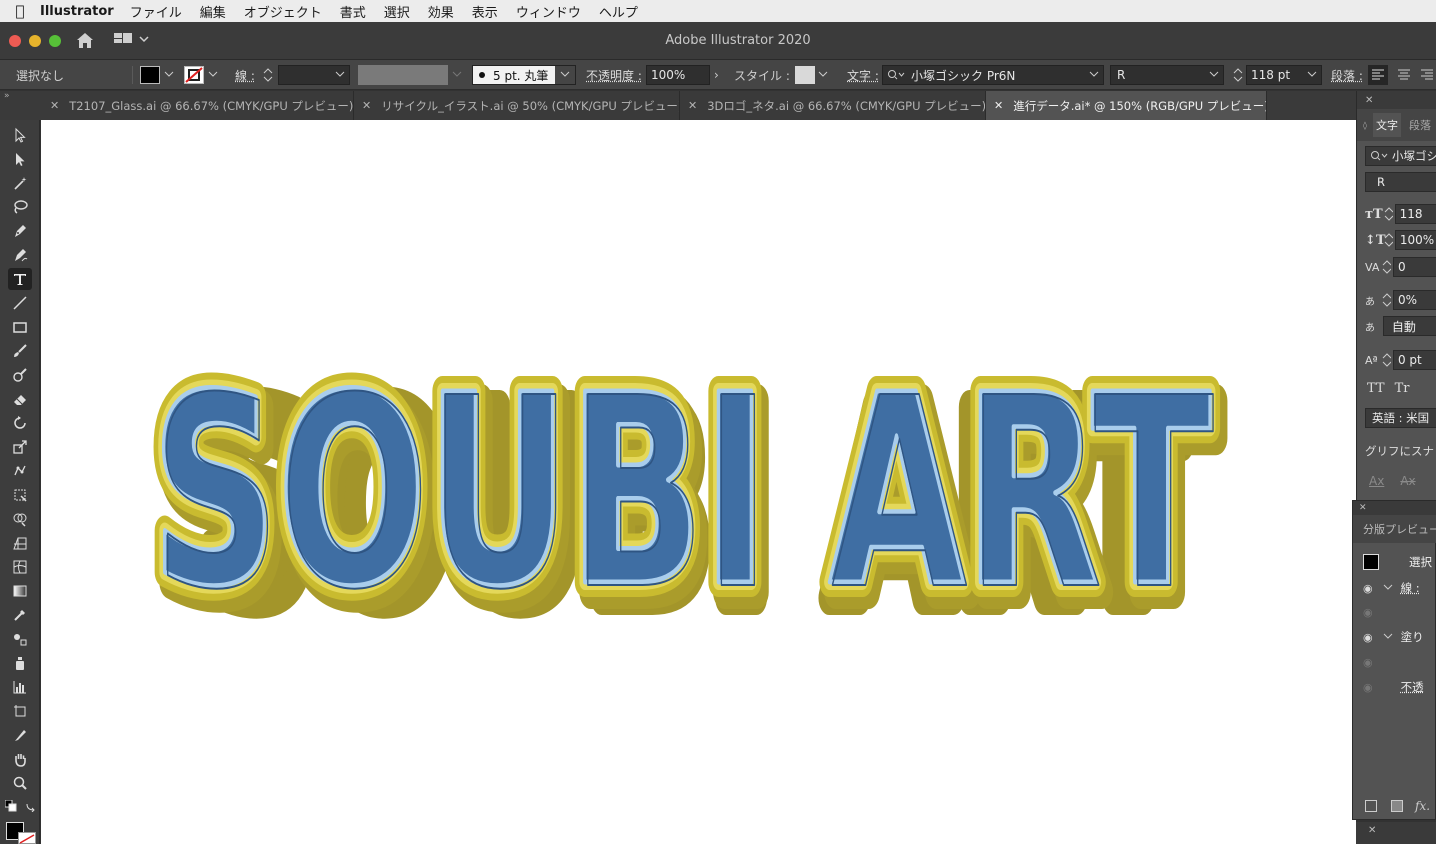 Image resolution: width=1436 pixels, height=844 pixels. What do you see at coordinates (20, 471) in the screenshot?
I see `puppet-warp-tool-icon` at bounding box center [20, 471].